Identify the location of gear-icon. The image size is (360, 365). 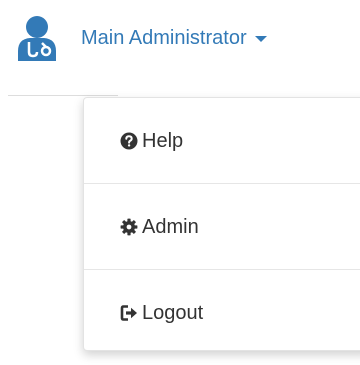
(129, 227).